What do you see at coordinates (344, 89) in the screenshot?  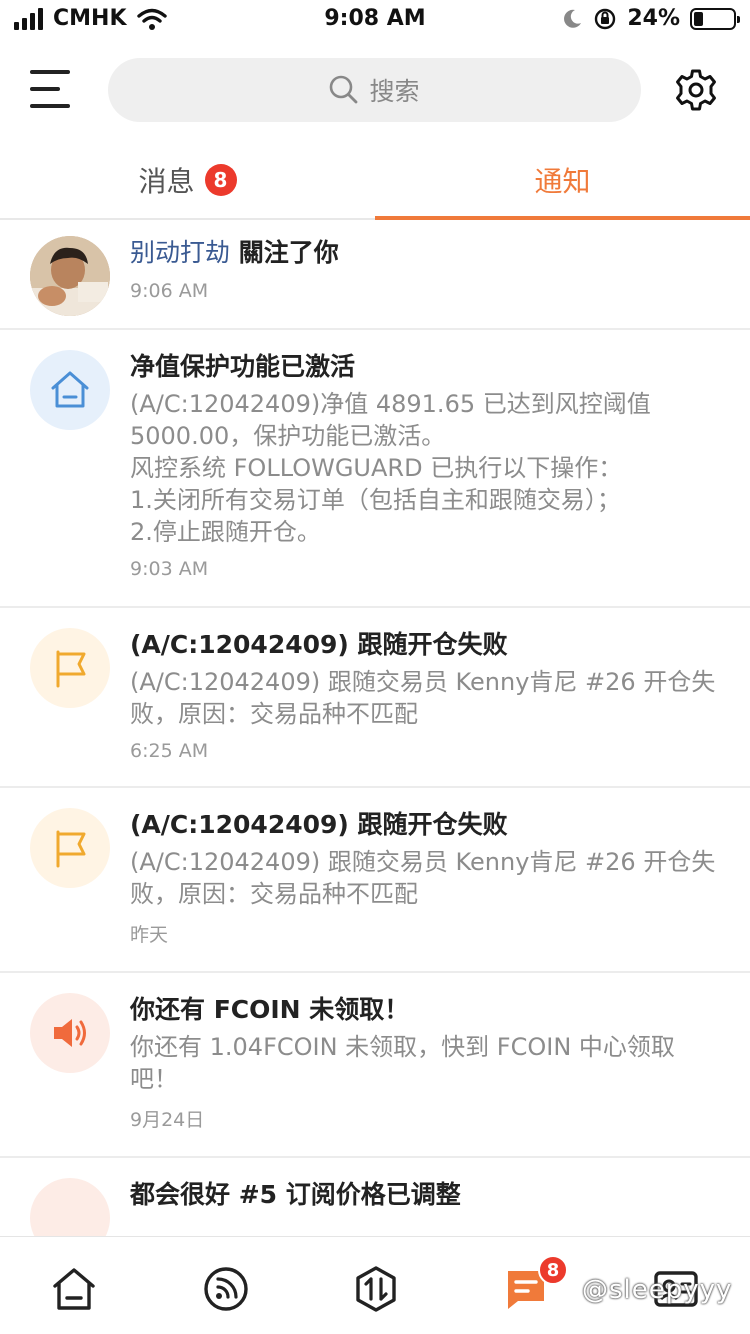 I see `search-icon` at bounding box center [344, 89].